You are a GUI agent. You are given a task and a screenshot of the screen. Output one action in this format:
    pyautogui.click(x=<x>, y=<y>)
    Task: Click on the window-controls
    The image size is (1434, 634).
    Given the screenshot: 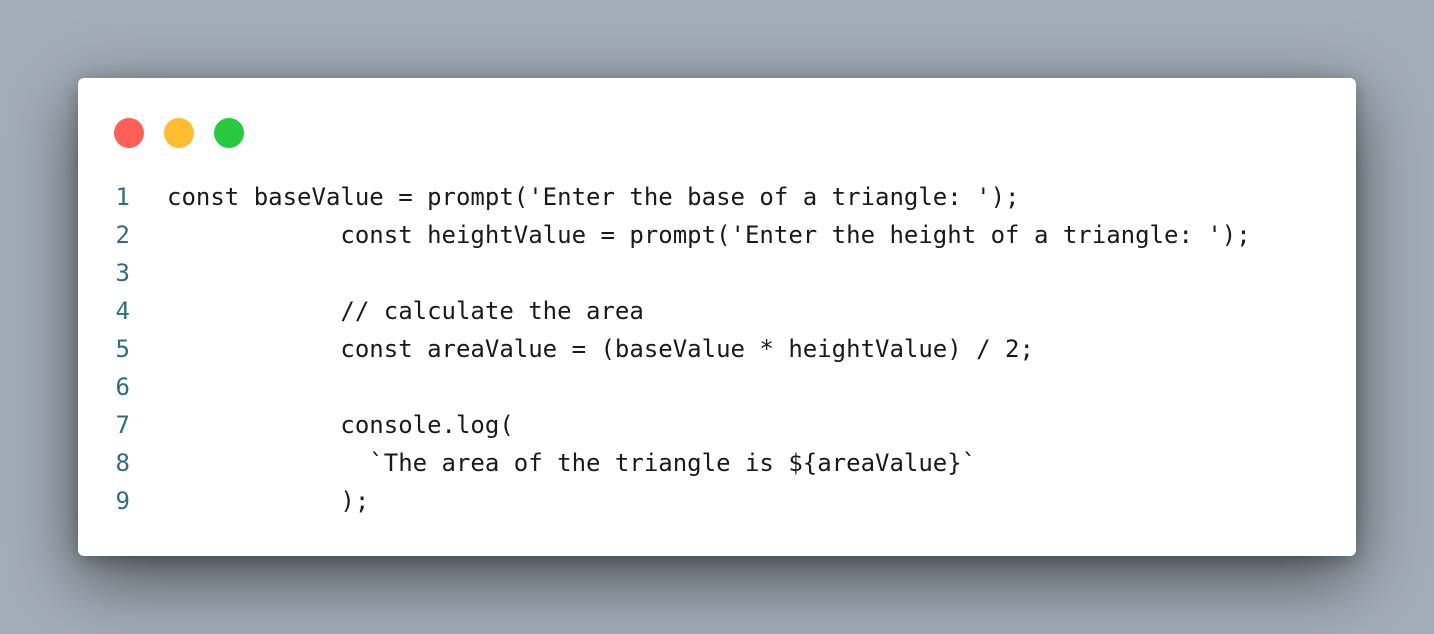 What is the action you would take?
    pyautogui.click(x=179, y=133)
    